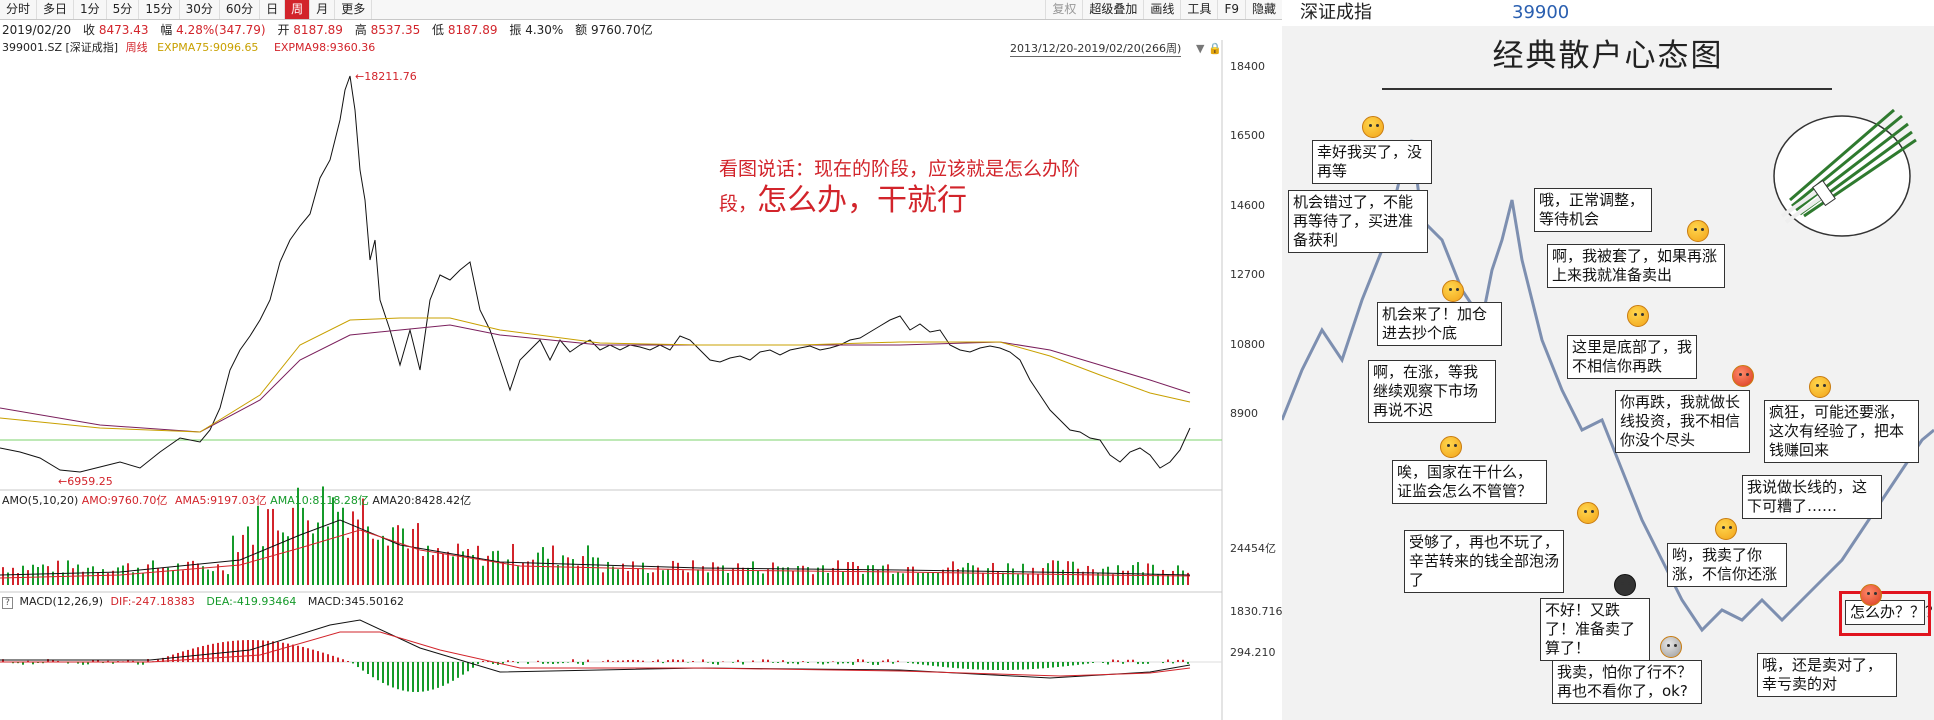 The height and width of the screenshot is (720, 1934). What do you see at coordinates (1336, 12) in the screenshot?
I see `cartoon-index-name: 深证成指` at bounding box center [1336, 12].